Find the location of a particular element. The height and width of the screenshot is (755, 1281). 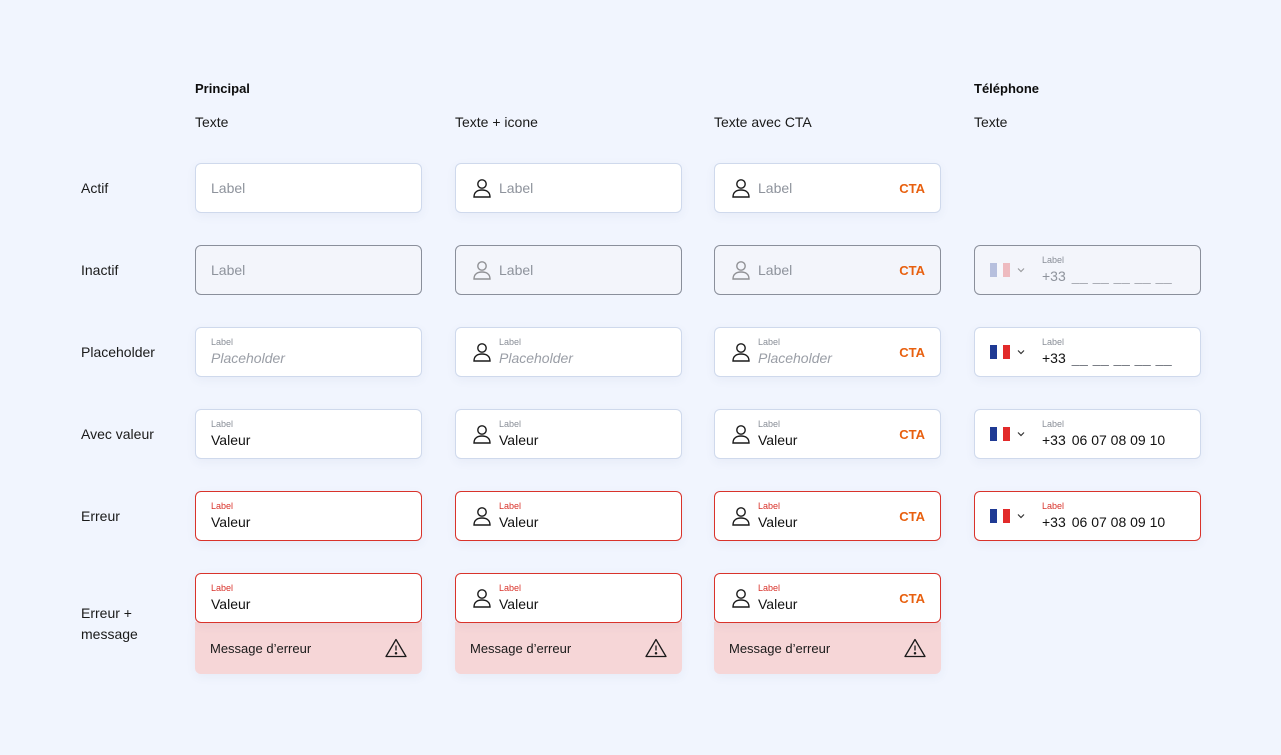

field-cta-erreur: Label Valeur CTA is located at coordinates (827, 516).